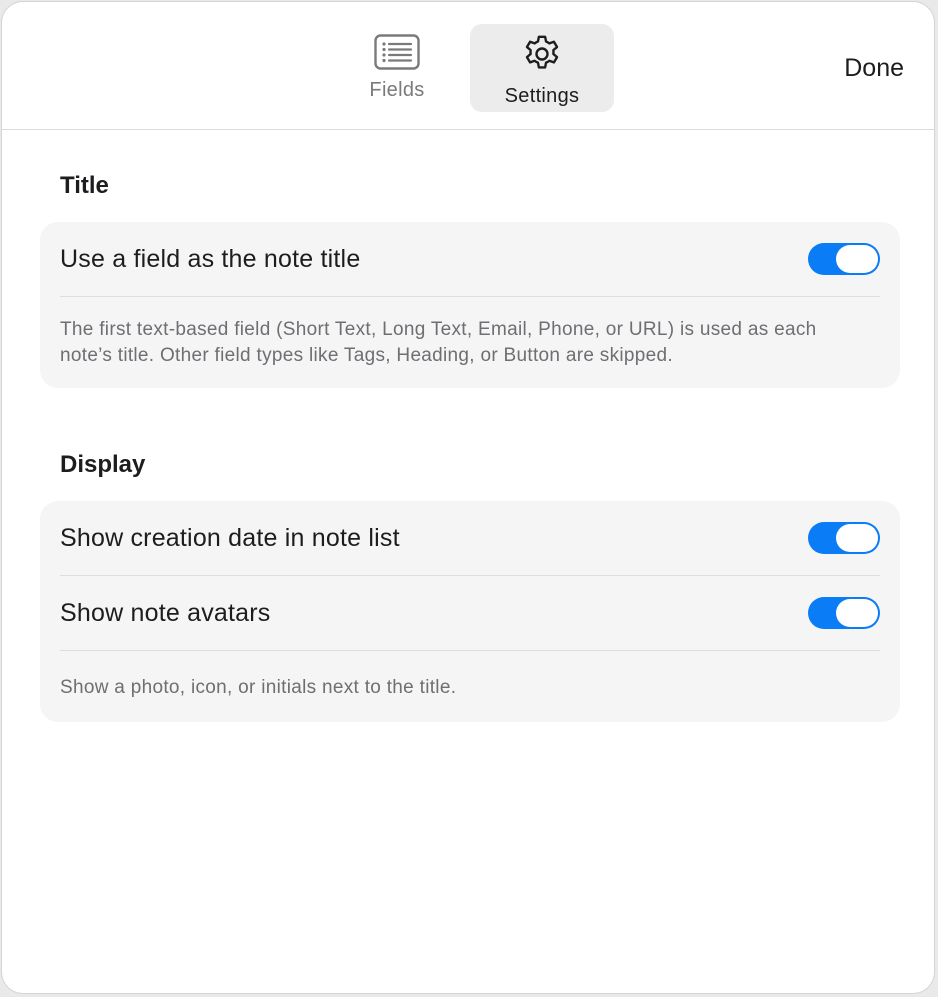 This screenshot has height=997, width=938. What do you see at coordinates (165, 612) in the screenshot?
I see `row-label: Show note avatars` at bounding box center [165, 612].